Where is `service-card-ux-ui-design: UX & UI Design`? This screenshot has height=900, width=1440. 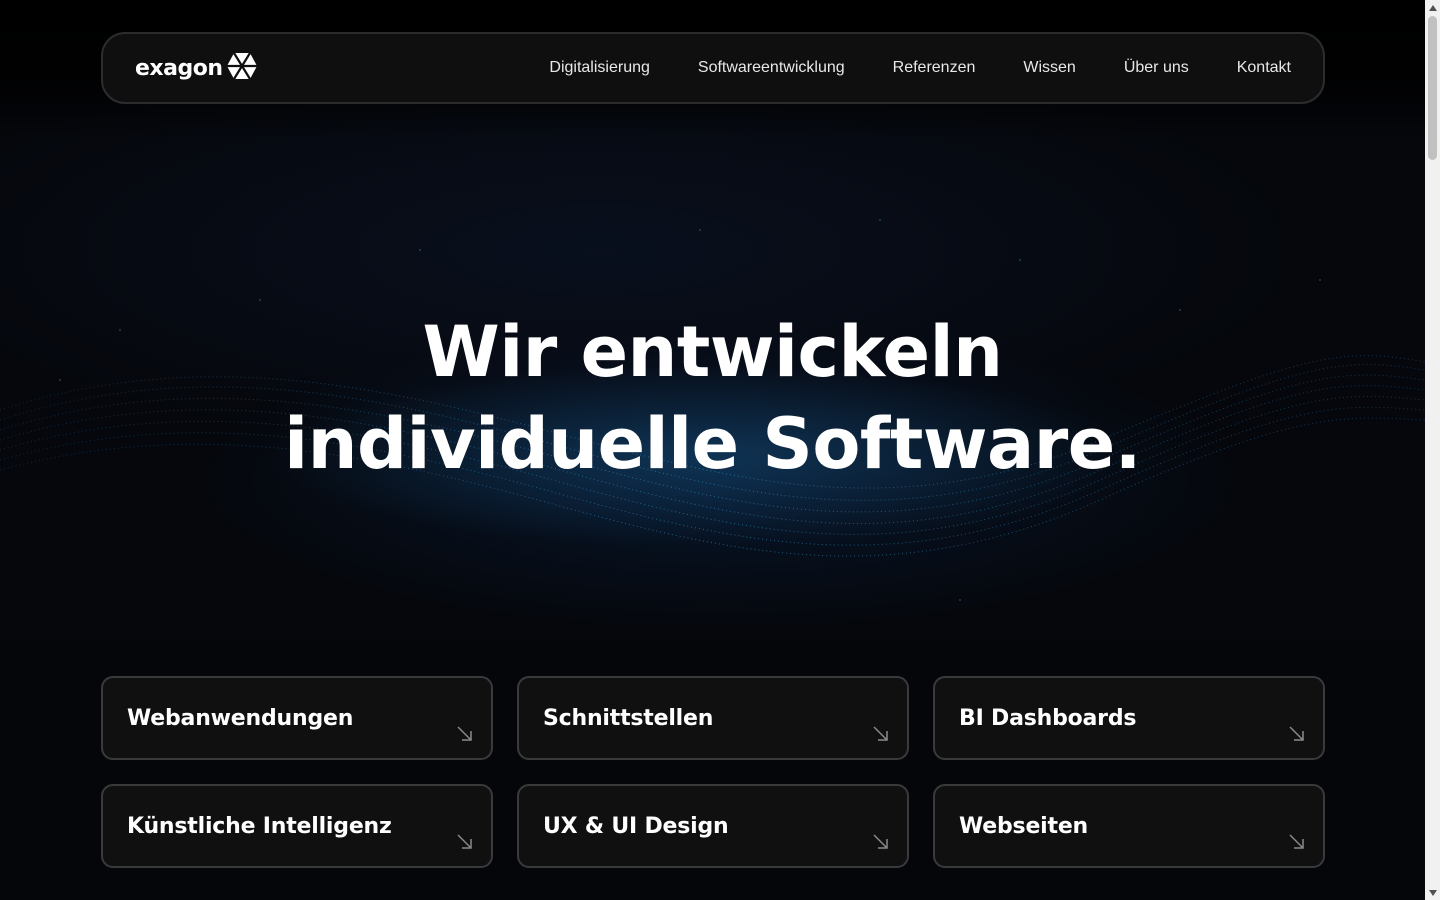
service-card-ux-ui-design: UX & UI Design is located at coordinates (713, 826).